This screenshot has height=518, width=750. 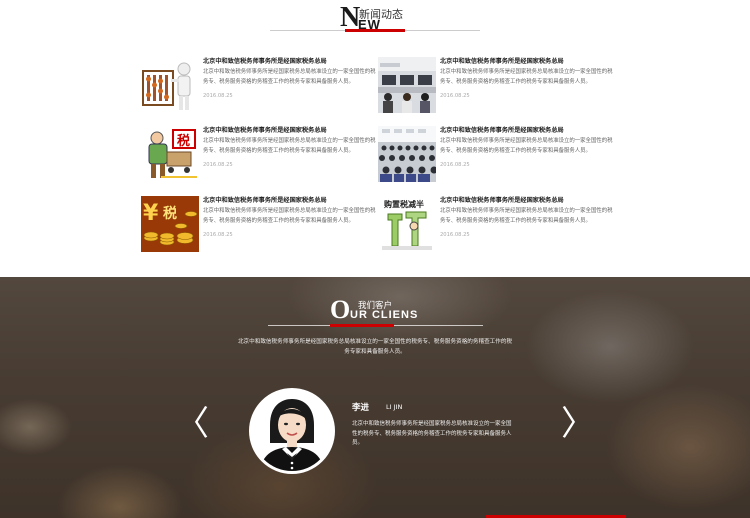 I want to click on client-avatar, so click(x=292, y=431).